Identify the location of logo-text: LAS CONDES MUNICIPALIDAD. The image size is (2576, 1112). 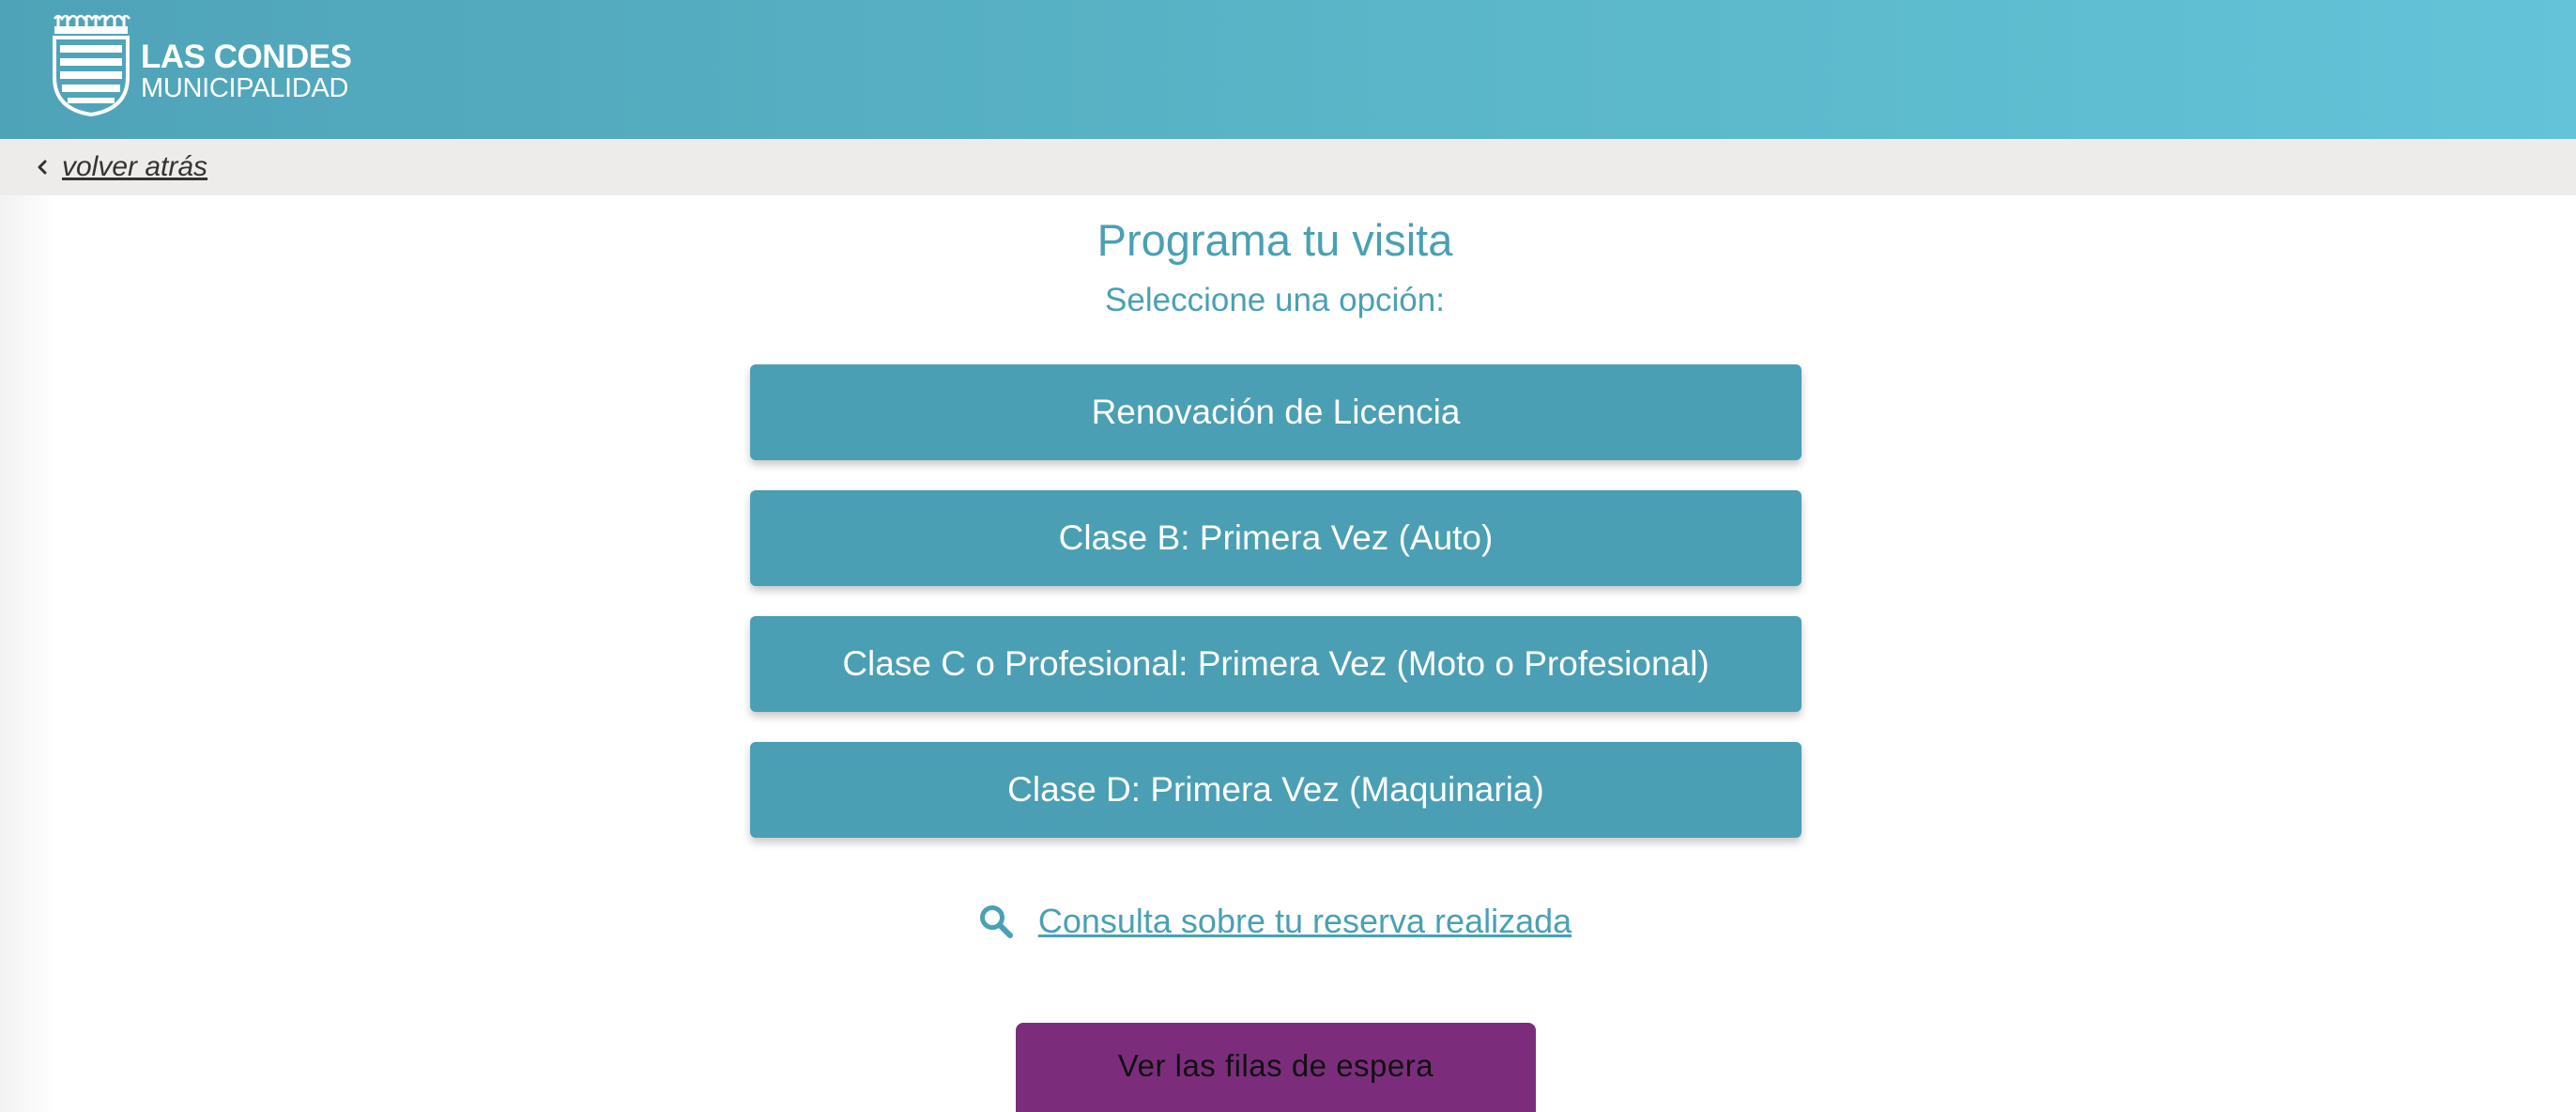
(247, 64).